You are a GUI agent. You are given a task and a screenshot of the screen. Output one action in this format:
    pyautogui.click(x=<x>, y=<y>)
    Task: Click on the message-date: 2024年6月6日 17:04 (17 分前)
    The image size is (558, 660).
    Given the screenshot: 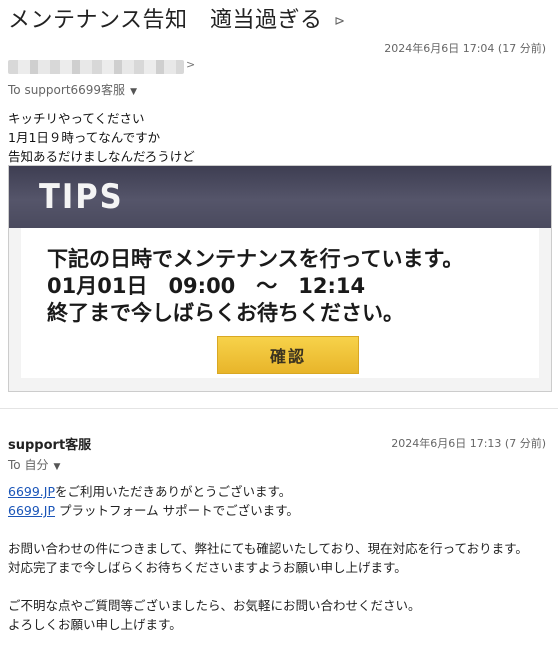 What is the action you would take?
    pyautogui.click(x=465, y=48)
    